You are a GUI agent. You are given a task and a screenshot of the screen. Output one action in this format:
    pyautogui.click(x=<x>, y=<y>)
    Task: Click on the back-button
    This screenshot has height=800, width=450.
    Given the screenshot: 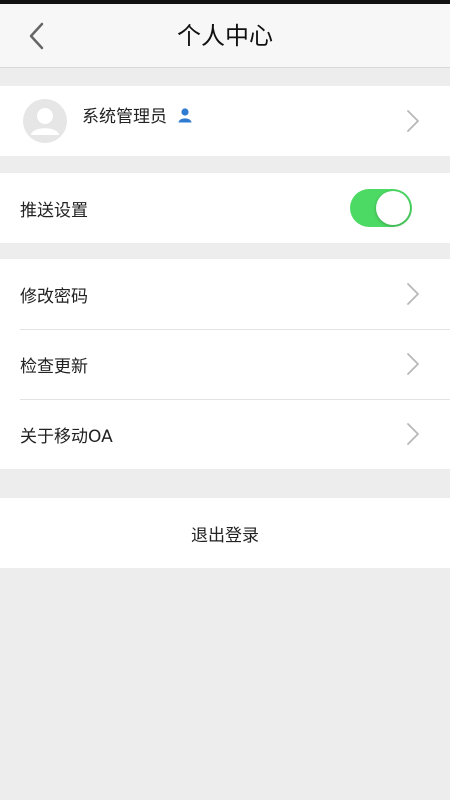 What is the action you would take?
    pyautogui.click(x=36, y=36)
    